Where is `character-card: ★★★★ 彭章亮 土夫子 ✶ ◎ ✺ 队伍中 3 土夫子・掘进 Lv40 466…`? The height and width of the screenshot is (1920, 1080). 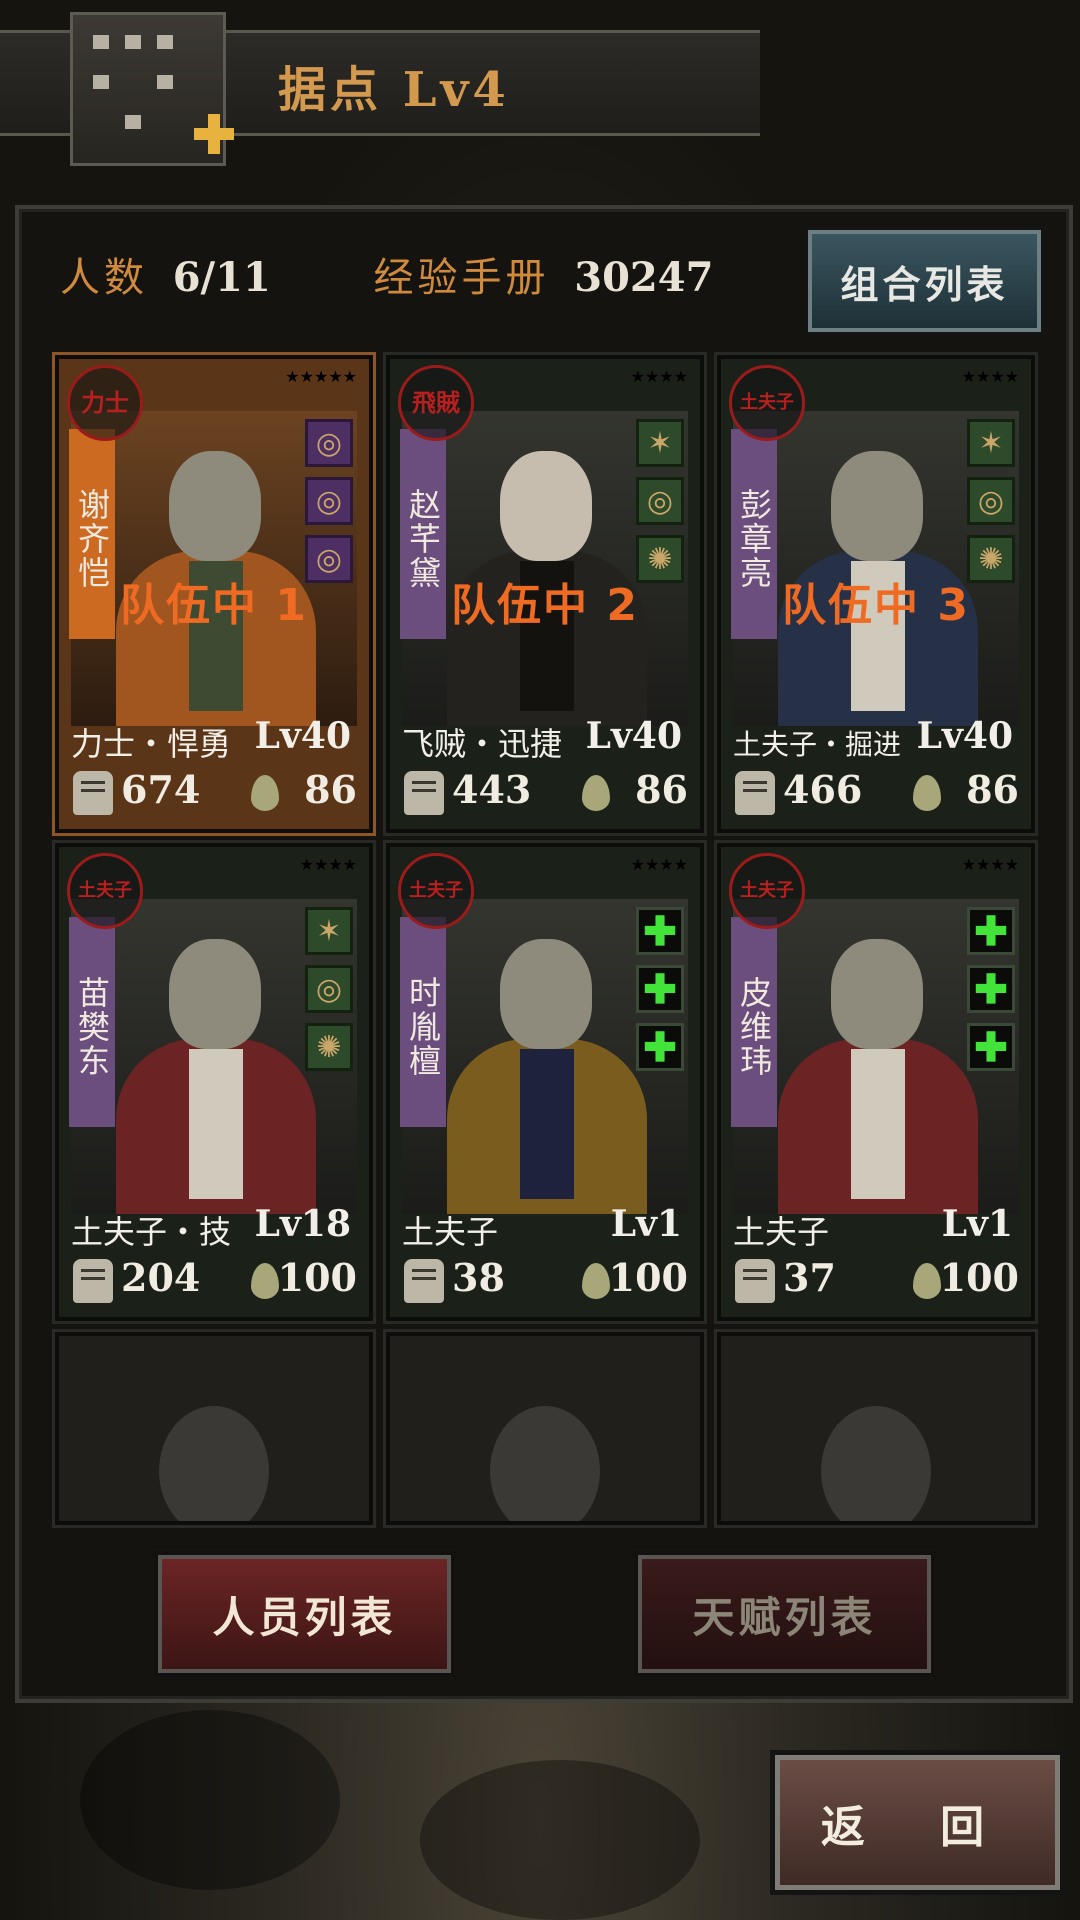 character-card: ★★★★ 彭章亮 土夫子 ✶ ◎ ✺ 队伍中 3 土夫子・掘进 Lv40 466… is located at coordinates (876, 594).